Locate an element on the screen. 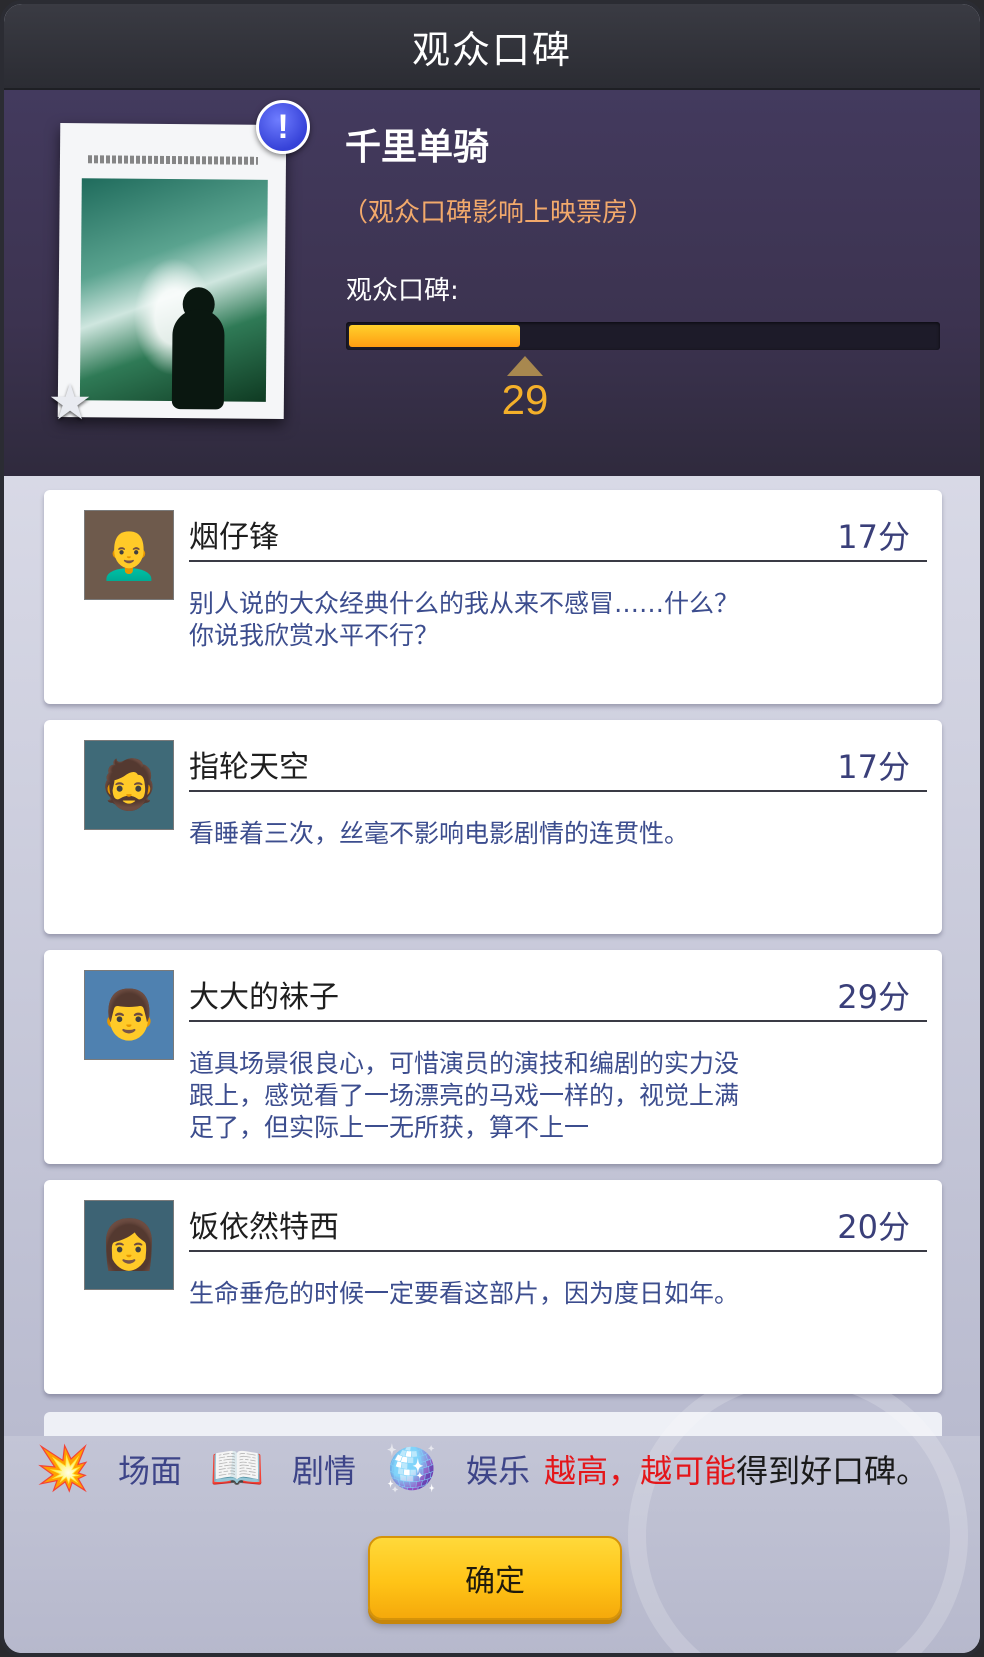 This screenshot has height=1657, width=984. review-score: 29分 is located at coordinates (873, 997).